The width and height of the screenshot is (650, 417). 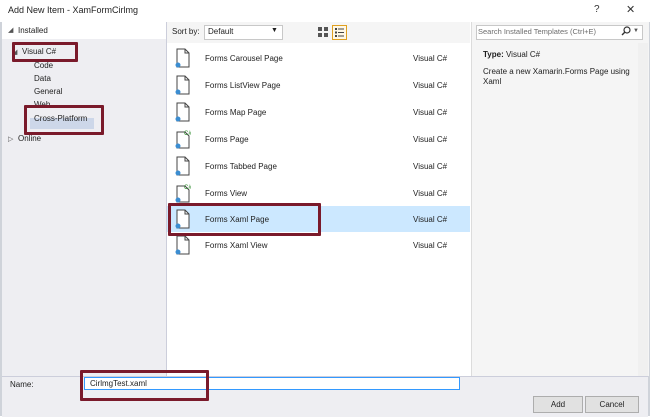 I want to click on list-view-button, so click(x=339, y=32).